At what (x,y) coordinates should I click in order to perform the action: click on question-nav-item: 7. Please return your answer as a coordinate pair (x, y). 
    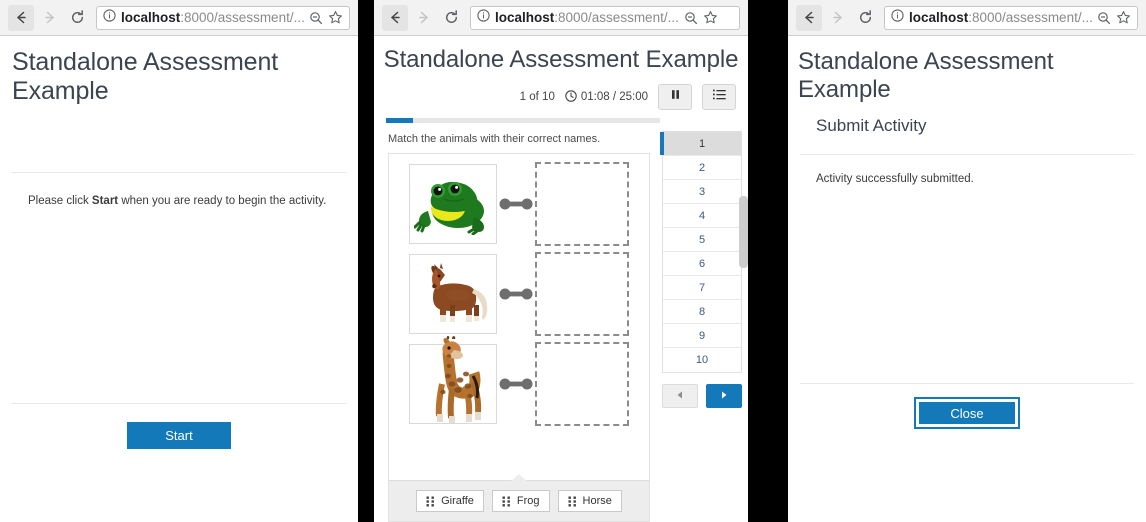
    Looking at the image, I should click on (702, 288).